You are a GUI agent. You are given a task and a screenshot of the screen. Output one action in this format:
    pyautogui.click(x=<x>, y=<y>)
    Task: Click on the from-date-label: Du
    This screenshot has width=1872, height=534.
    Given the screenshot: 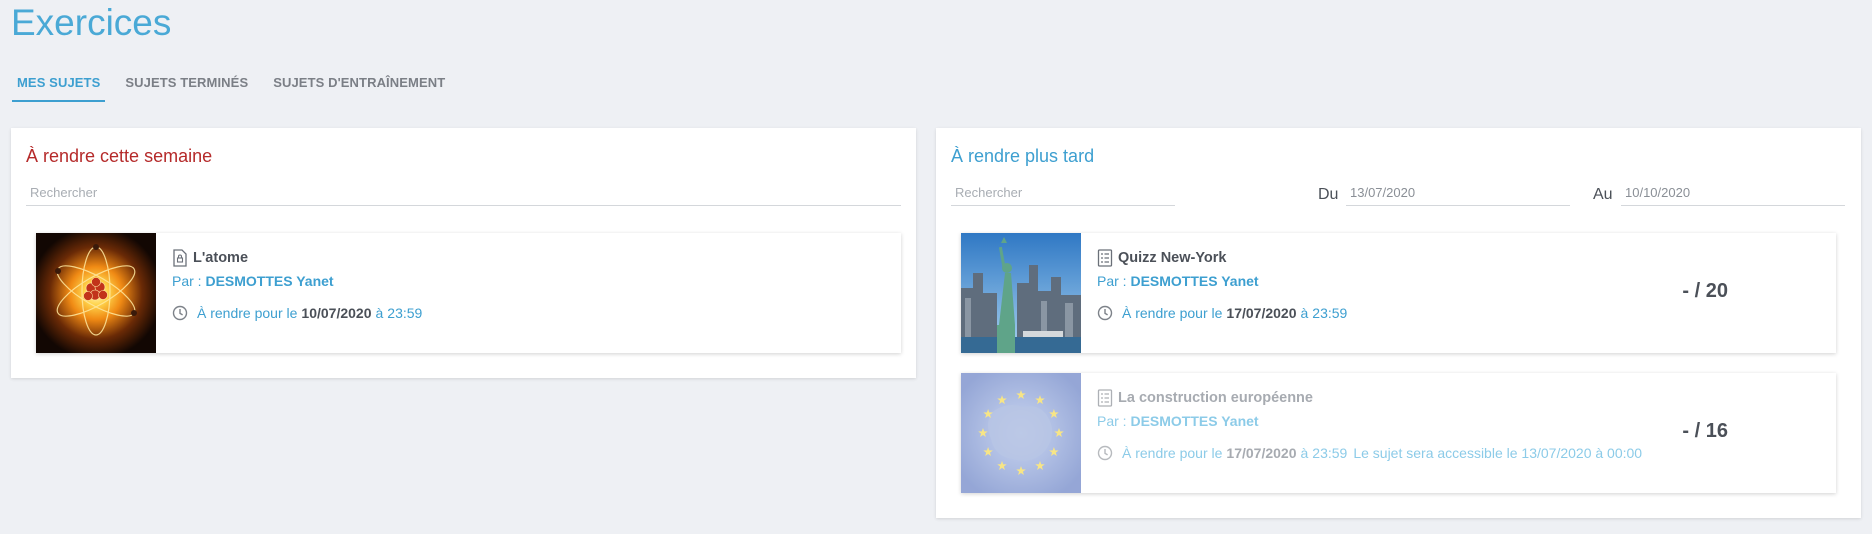 What is the action you would take?
    pyautogui.click(x=1328, y=194)
    